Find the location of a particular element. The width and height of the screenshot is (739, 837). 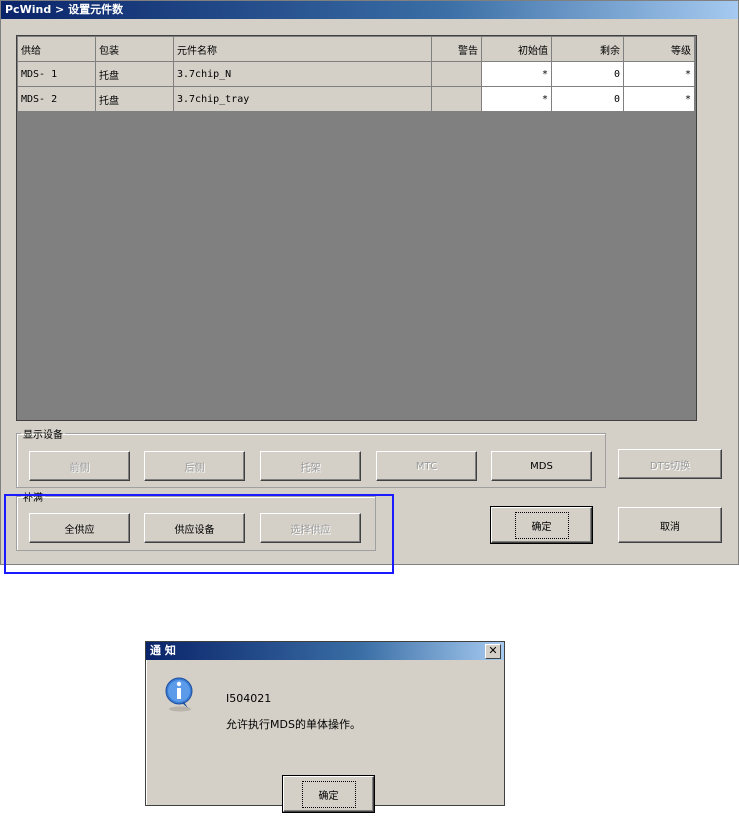

front-side-button: 前侧 is located at coordinates (79, 466).